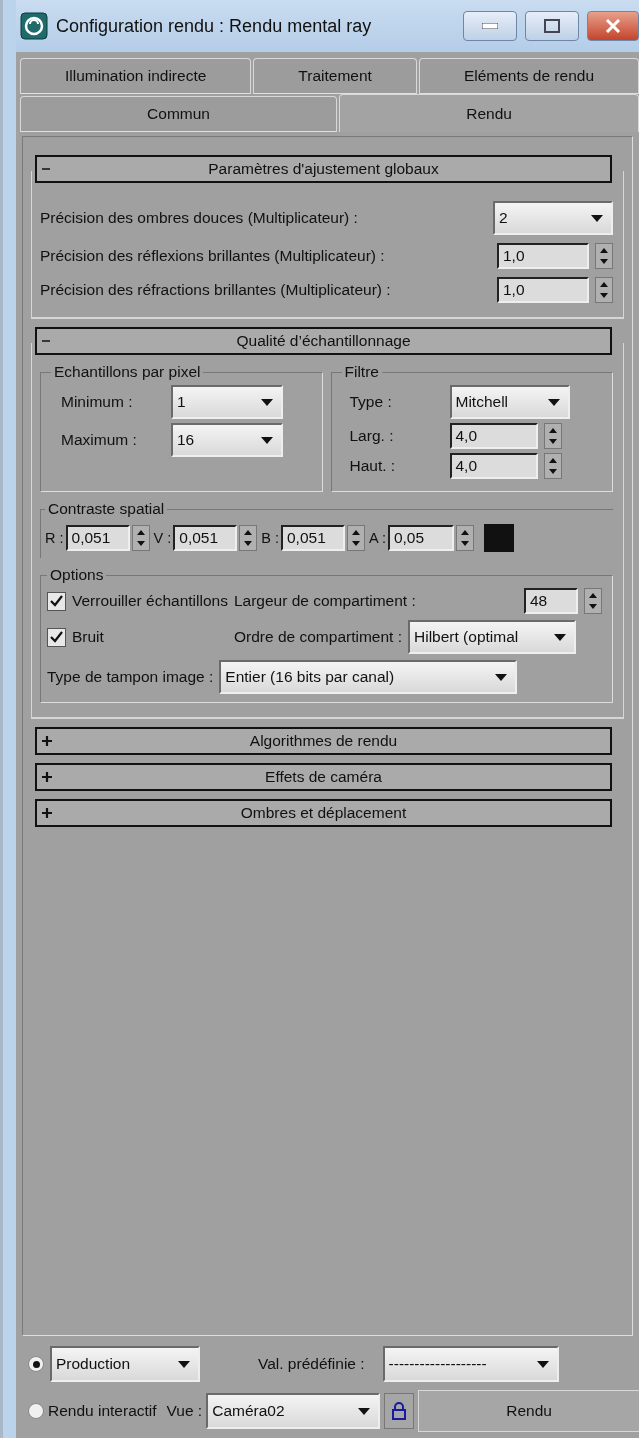 The image size is (639, 1438). Describe the element at coordinates (323, 777) in the screenshot. I see `rollout-header: Effets de caméra` at that location.